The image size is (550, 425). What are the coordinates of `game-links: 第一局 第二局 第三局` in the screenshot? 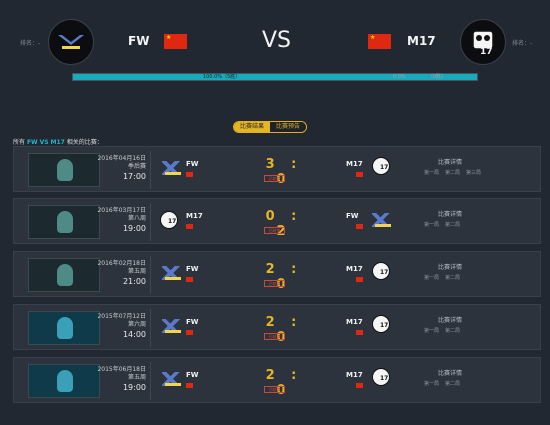 It's located at (455, 172).